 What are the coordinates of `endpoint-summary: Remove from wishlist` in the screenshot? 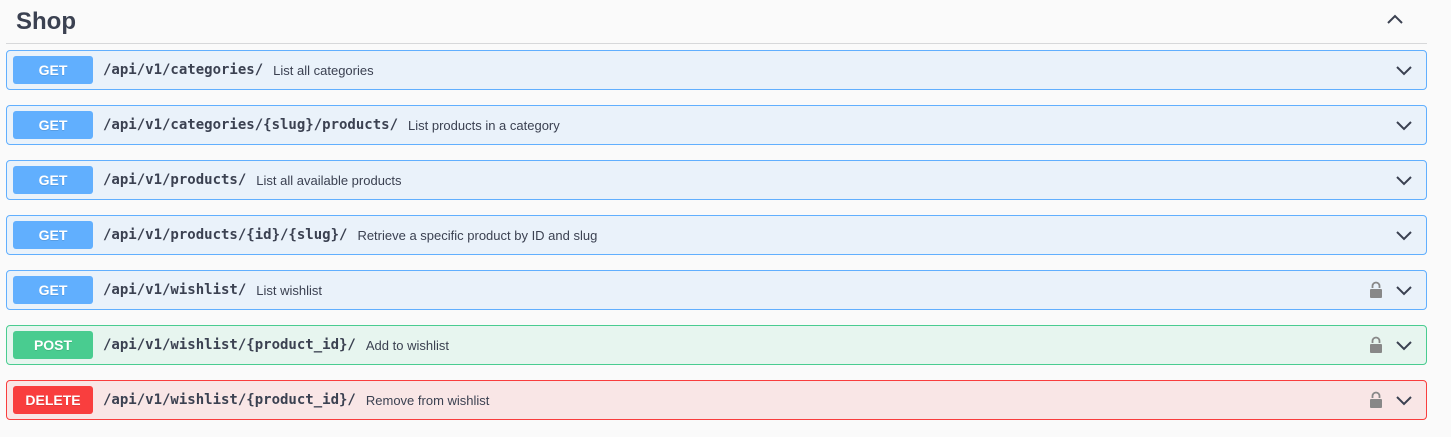 It's located at (427, 400).